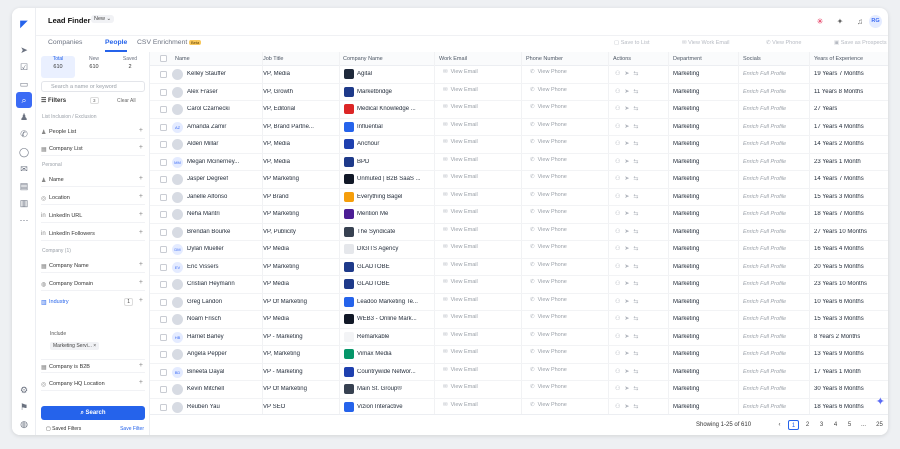 The image size is (900, 449). What do you see at coordinates (223, 354) in the screenshot?
I see `person-name: Angela Pepper` at bounding box center [223, 354].